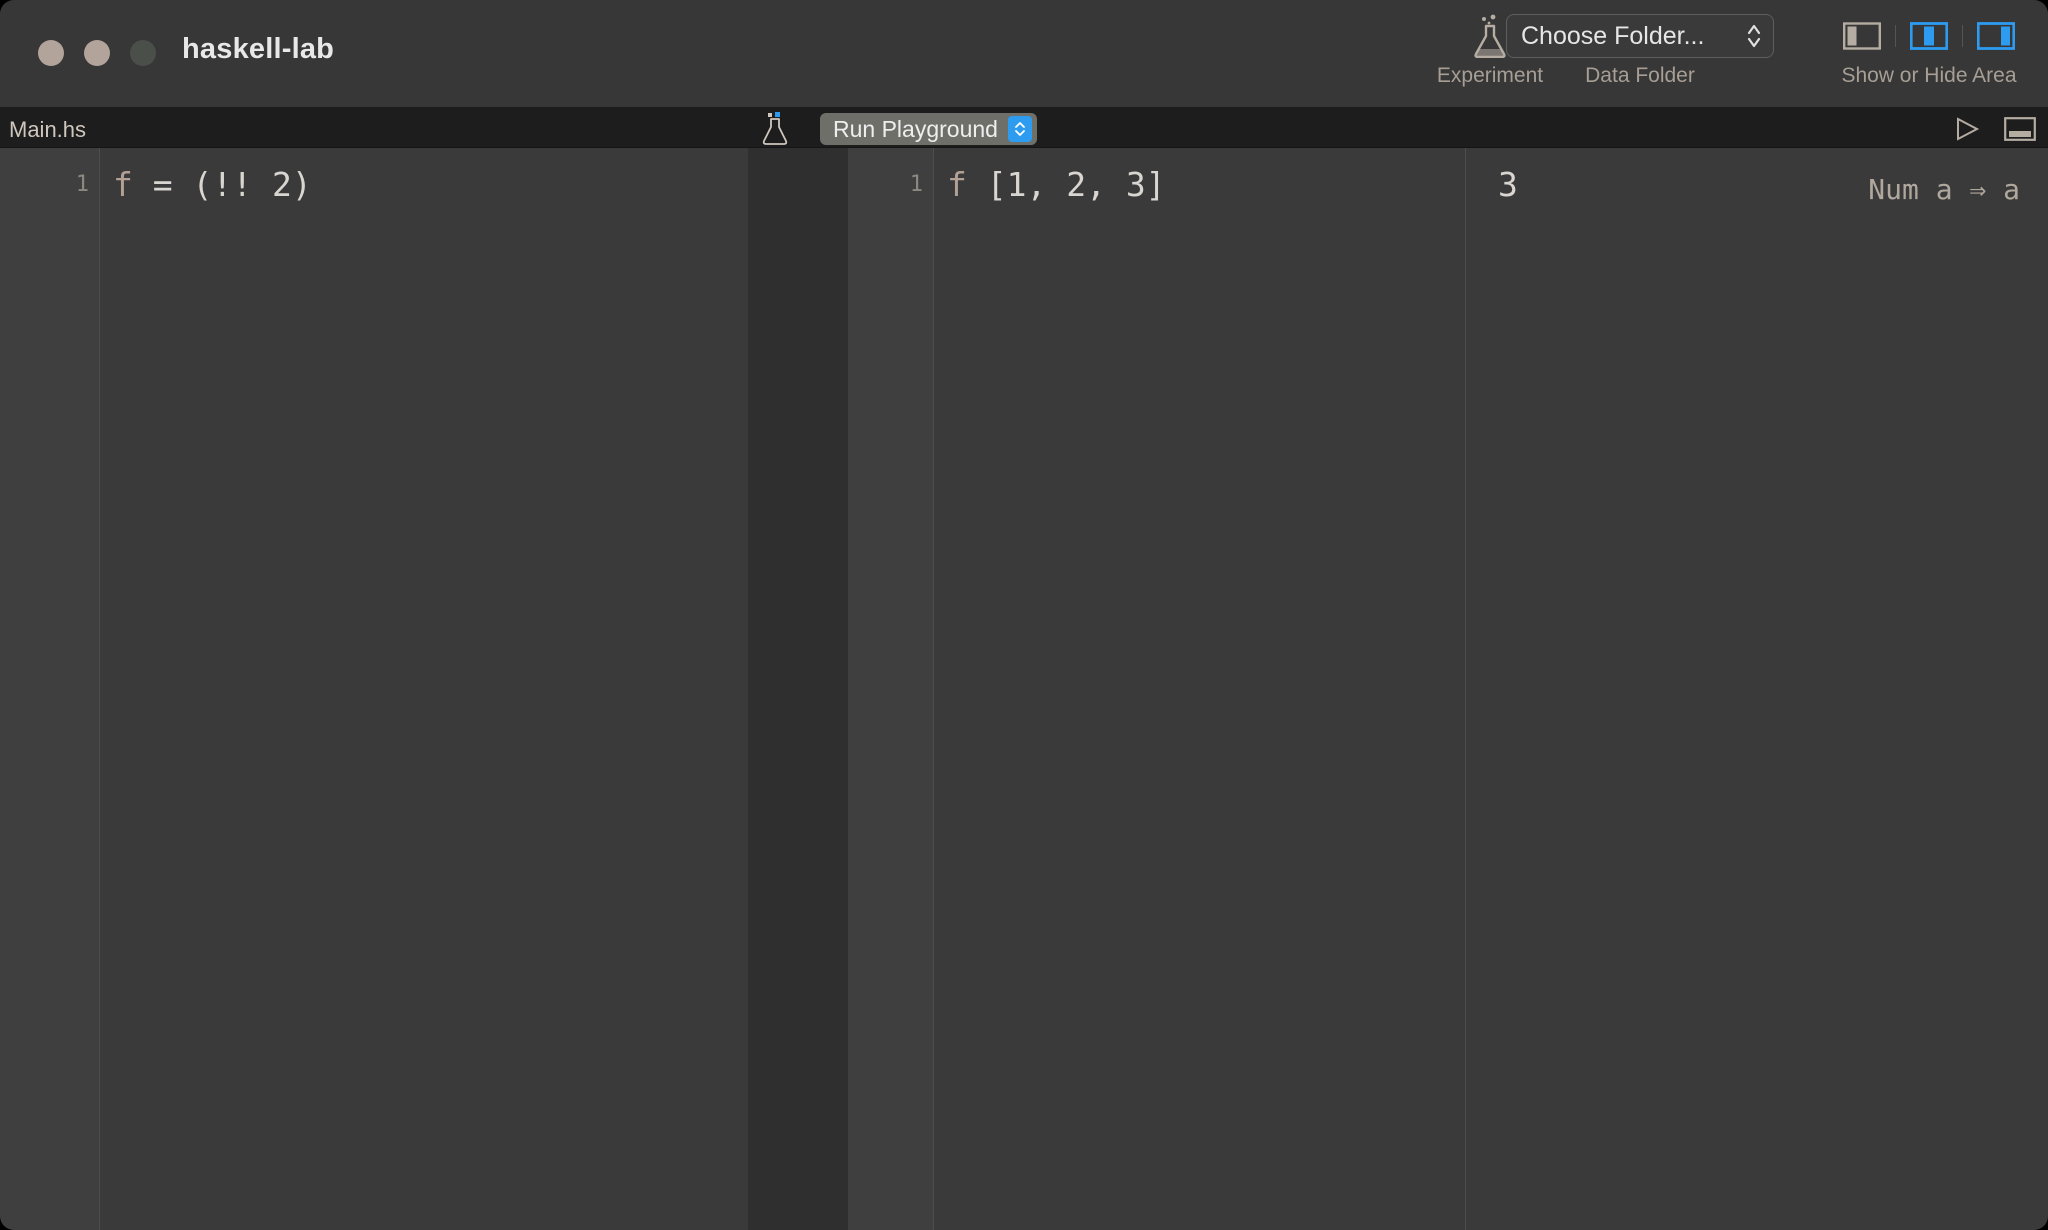  Describe the element at coordinates (1199, 185) in the screenshot. I see `code-line: f [1, 2, 3]` at that location.